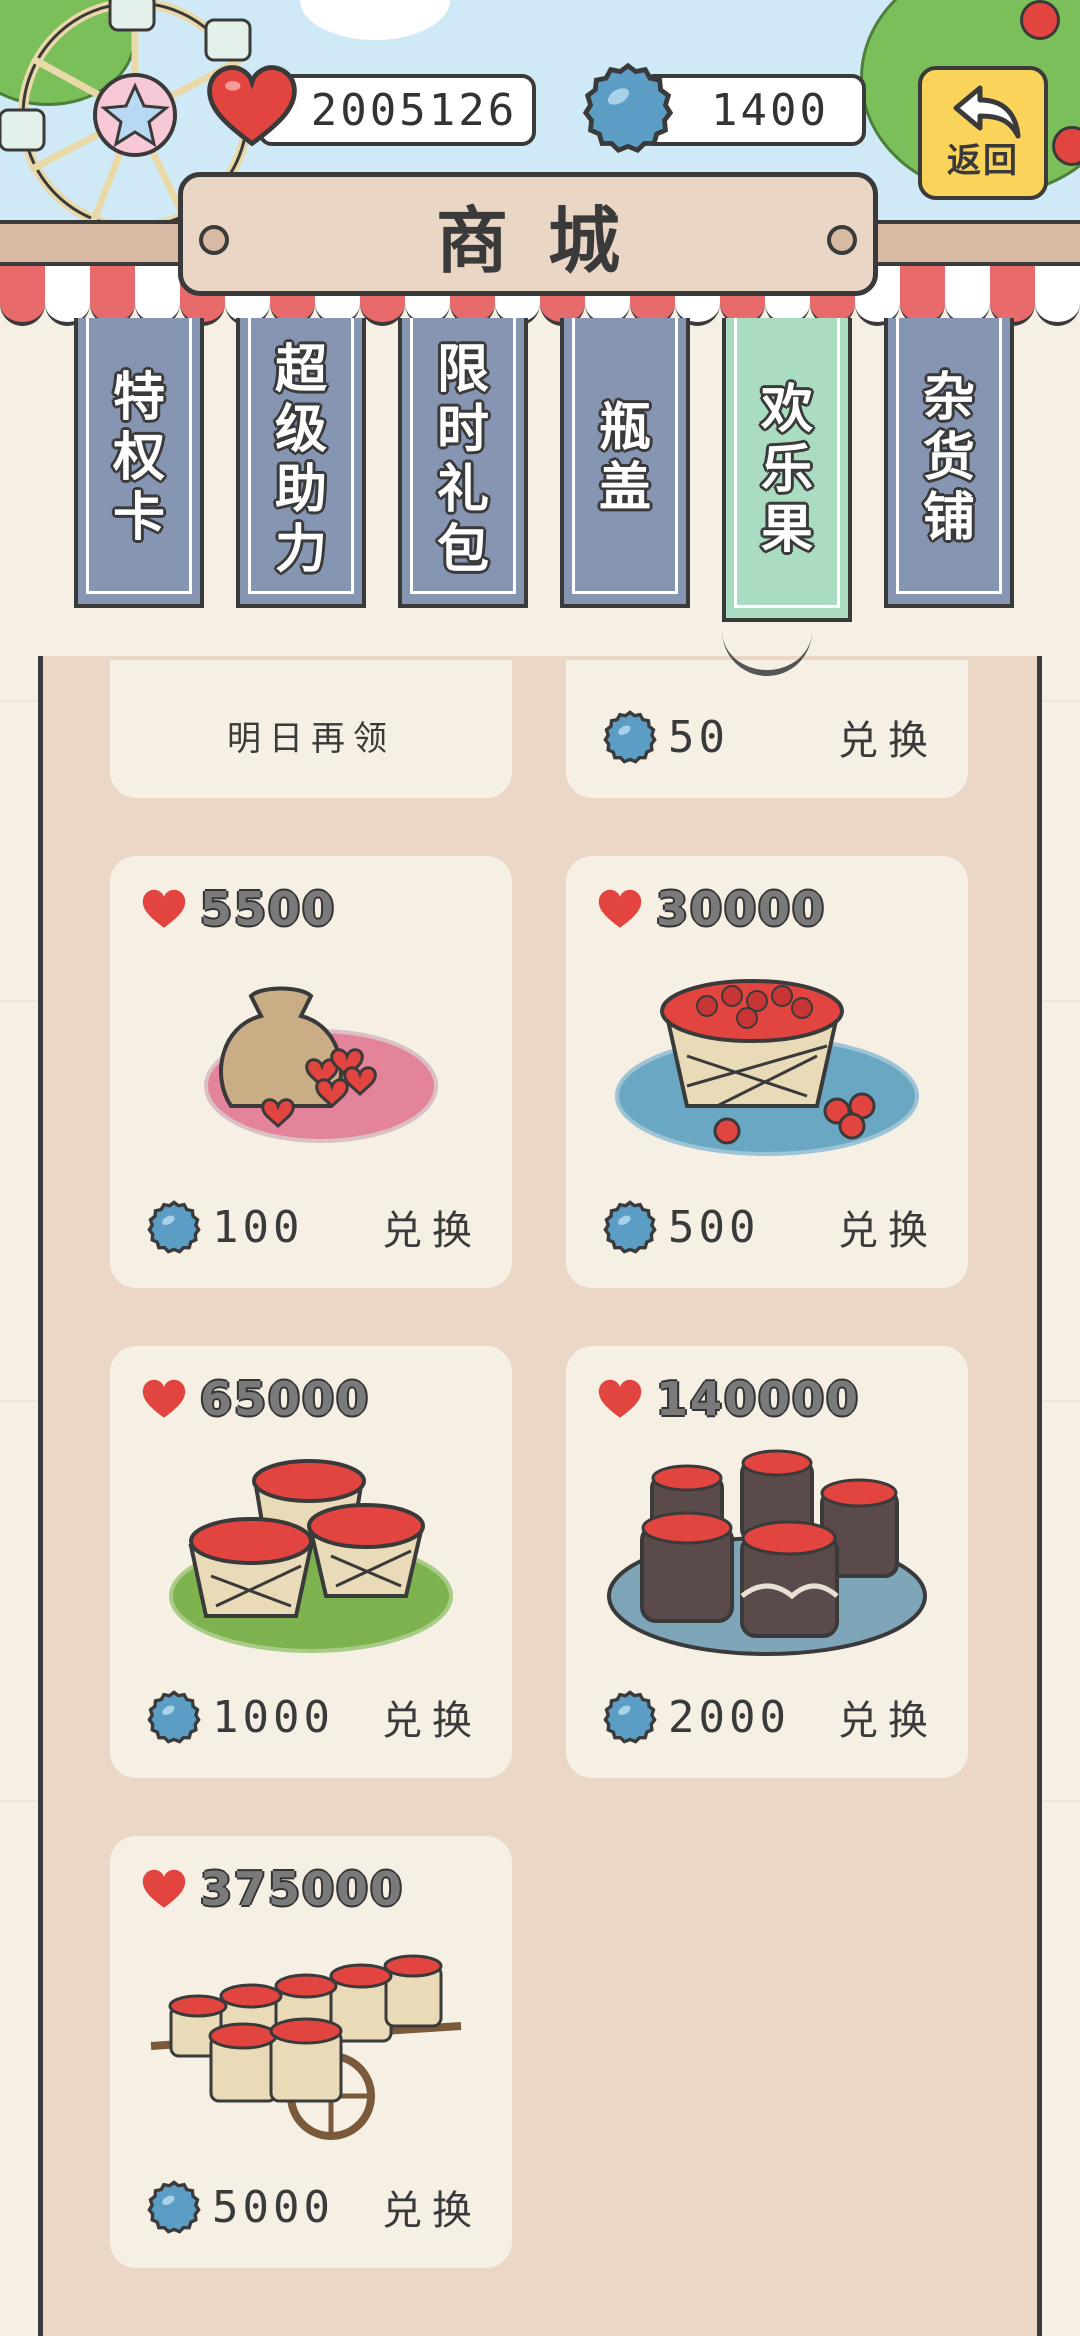 The height and width of the screenshot is (2336, 1080). I want to click on tab-label: 超级助力, so click(300, 460).